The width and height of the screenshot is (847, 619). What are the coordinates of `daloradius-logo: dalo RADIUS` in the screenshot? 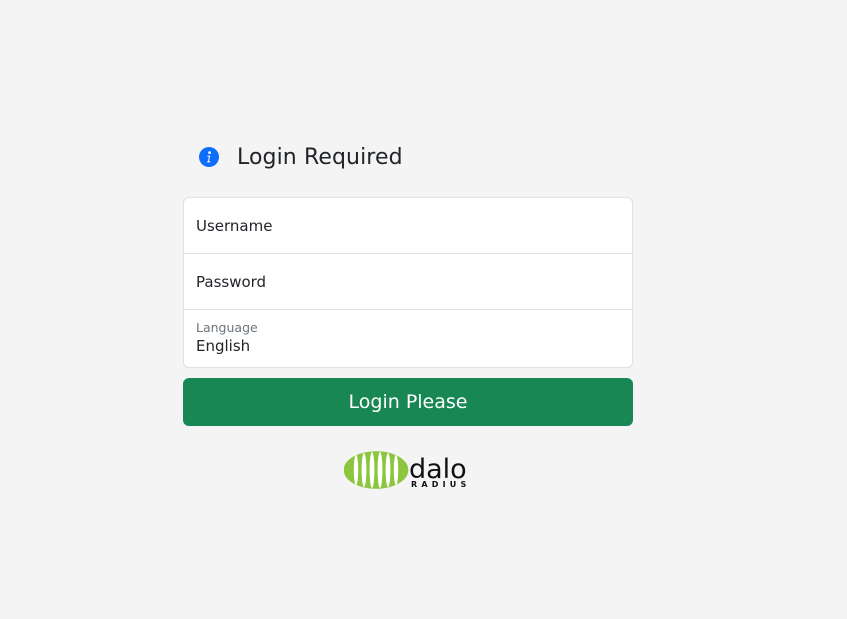 It's located at (409, 470).